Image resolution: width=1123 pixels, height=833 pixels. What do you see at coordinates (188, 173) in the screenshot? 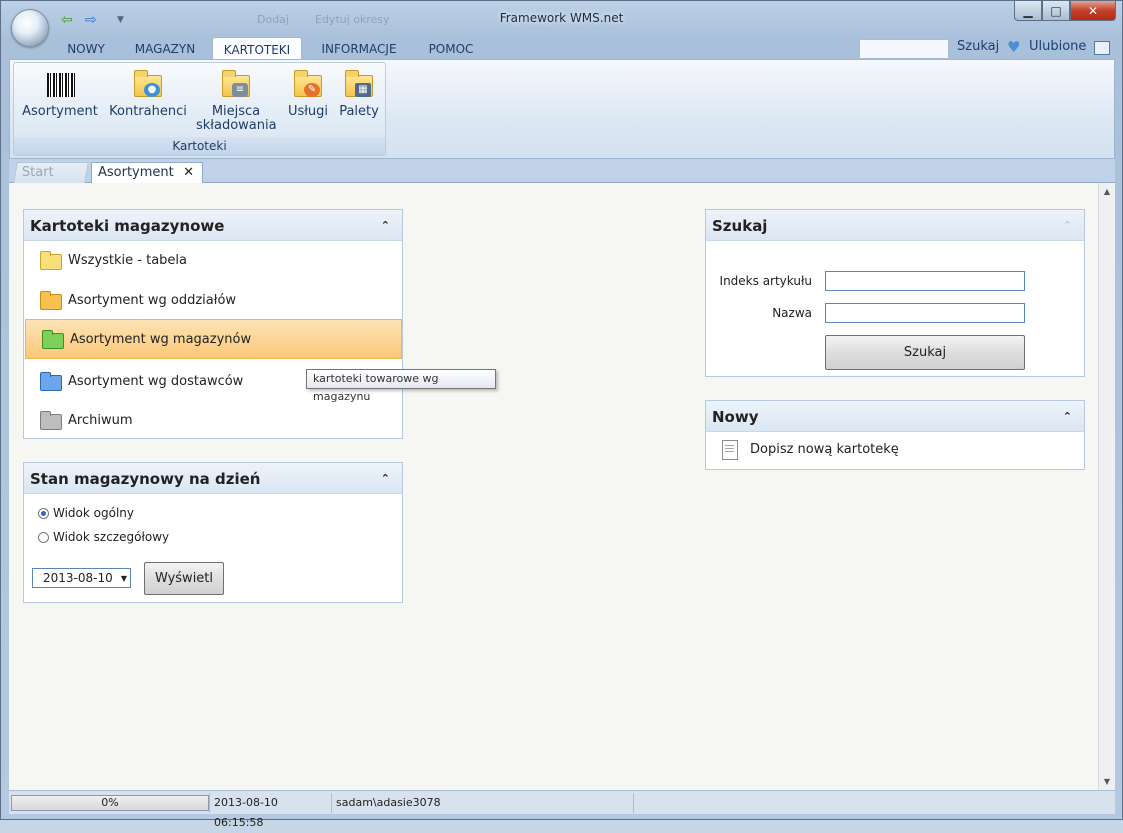
I see `close-tab-icon: ✕` at bounding box center [188, 173].